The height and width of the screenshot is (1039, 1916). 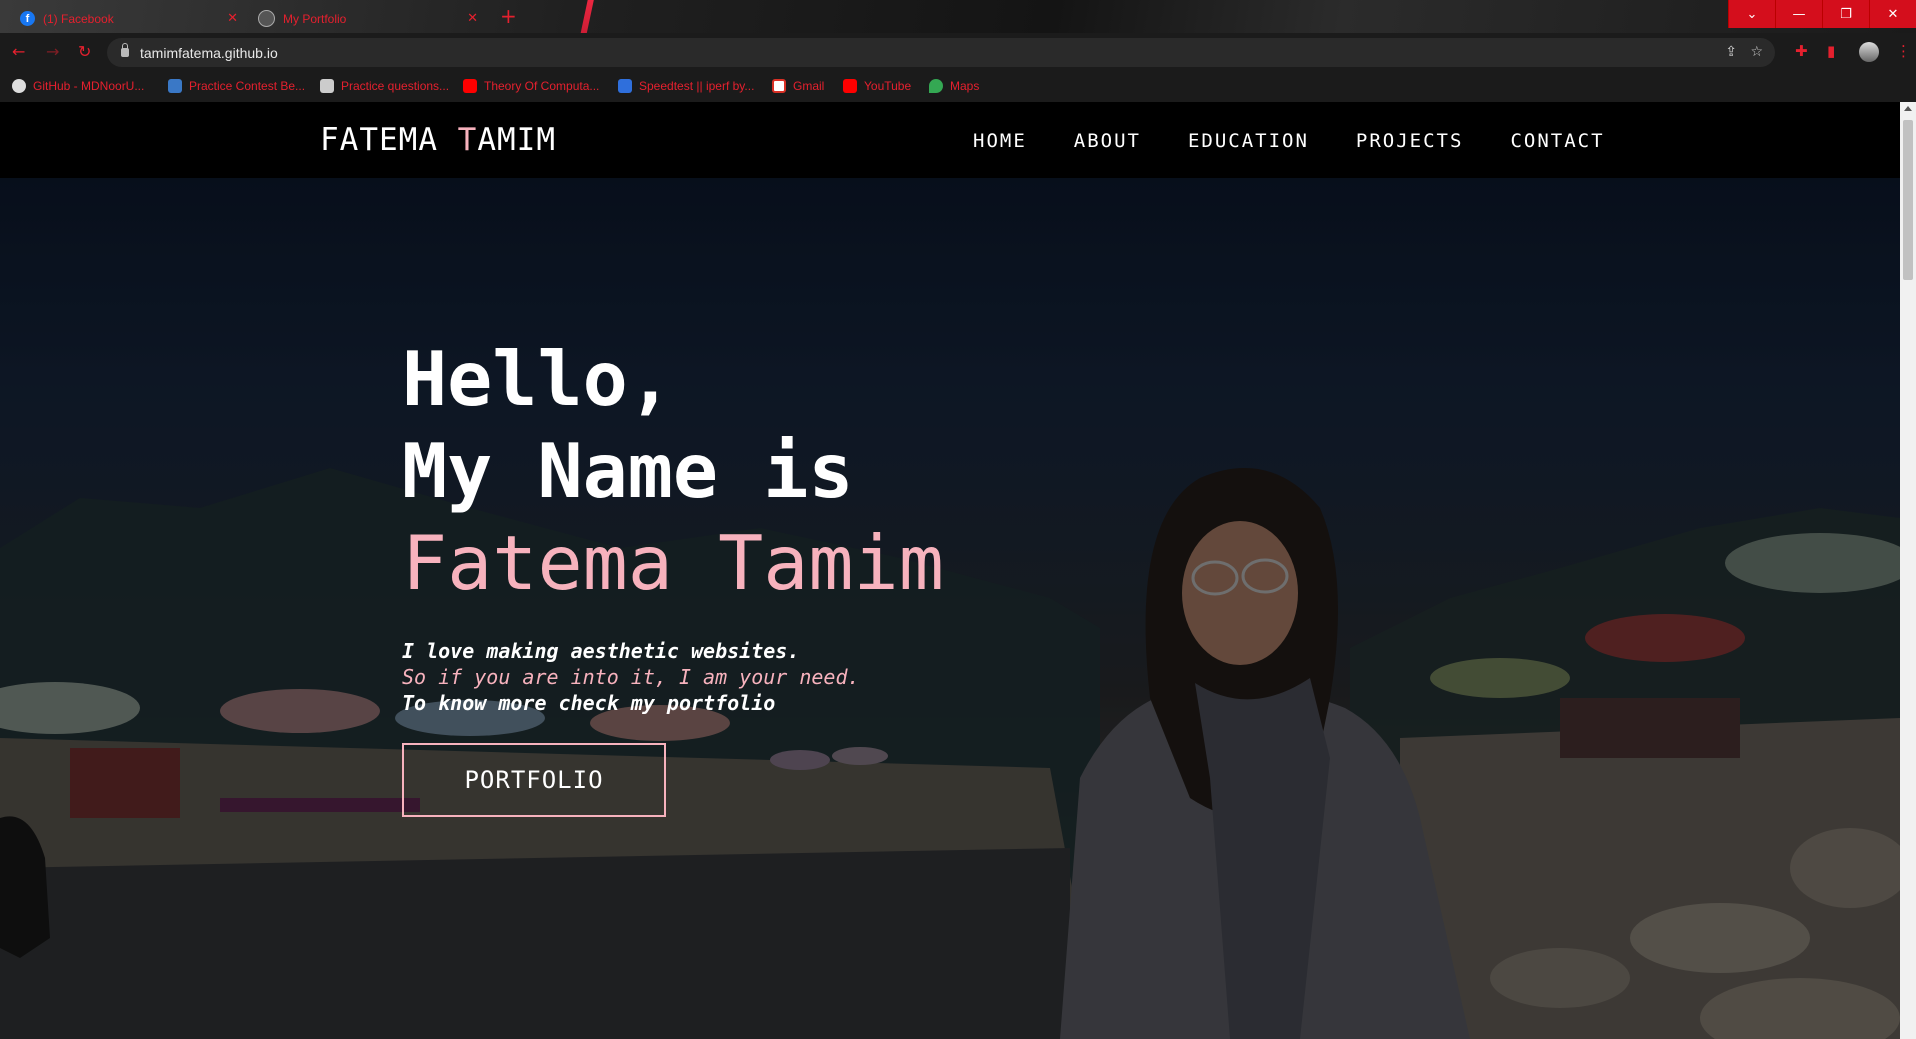 What do you see at coordinates (125, 50) in the screenshot?
I see `lock-icon` at bounding box center [125, 50].